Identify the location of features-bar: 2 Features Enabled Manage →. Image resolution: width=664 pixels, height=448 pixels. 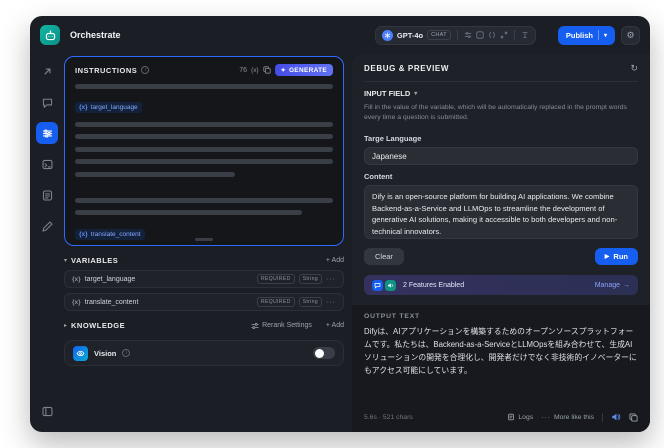
(501, 285).